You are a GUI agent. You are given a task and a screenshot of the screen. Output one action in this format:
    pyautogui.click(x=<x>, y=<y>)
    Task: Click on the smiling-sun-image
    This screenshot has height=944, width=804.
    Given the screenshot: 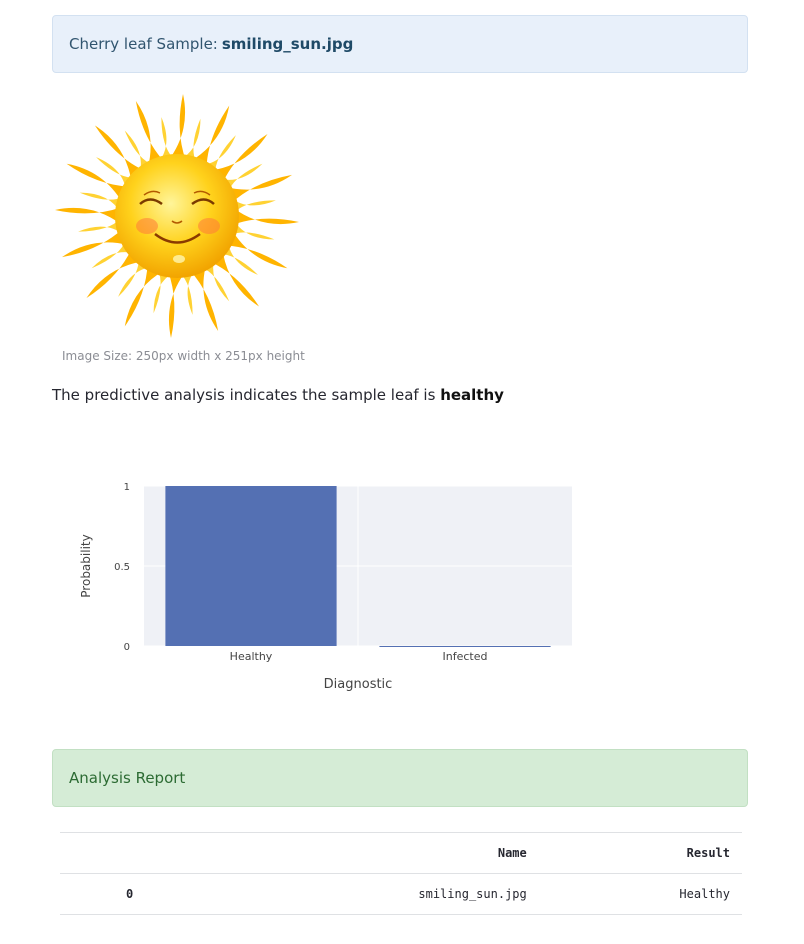 What is the action you would take?
    pyautogui.click(x=177, y=216)
    